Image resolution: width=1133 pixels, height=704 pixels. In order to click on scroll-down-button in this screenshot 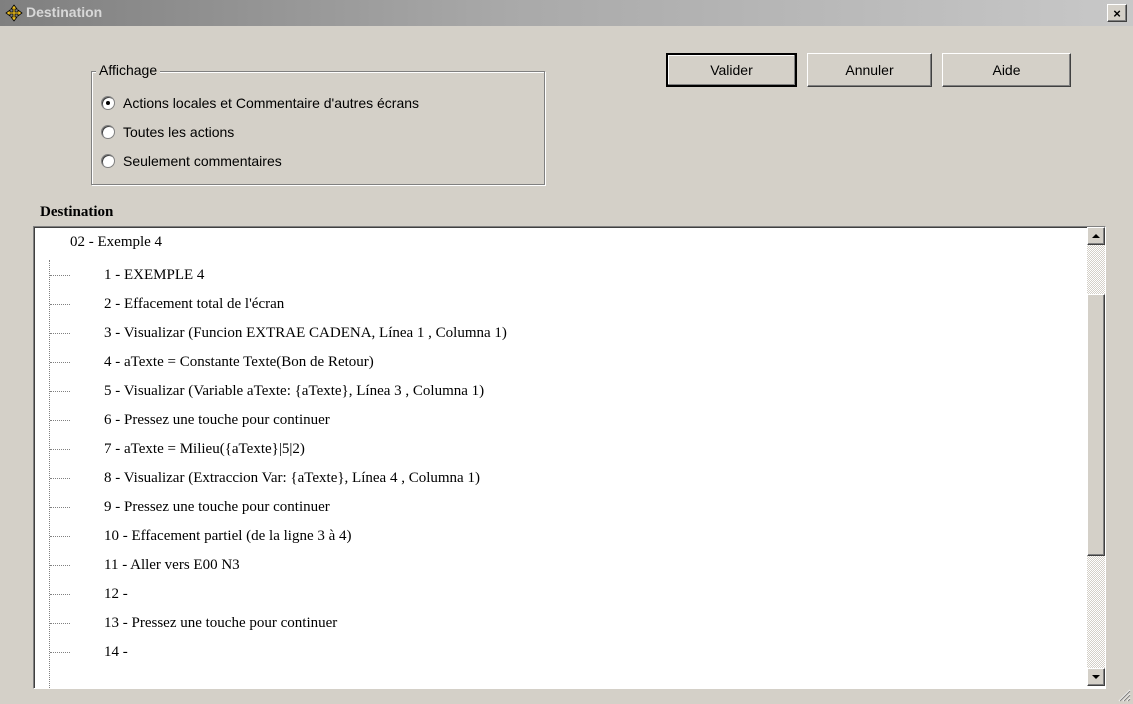, I will do `click(1096, 677)`.